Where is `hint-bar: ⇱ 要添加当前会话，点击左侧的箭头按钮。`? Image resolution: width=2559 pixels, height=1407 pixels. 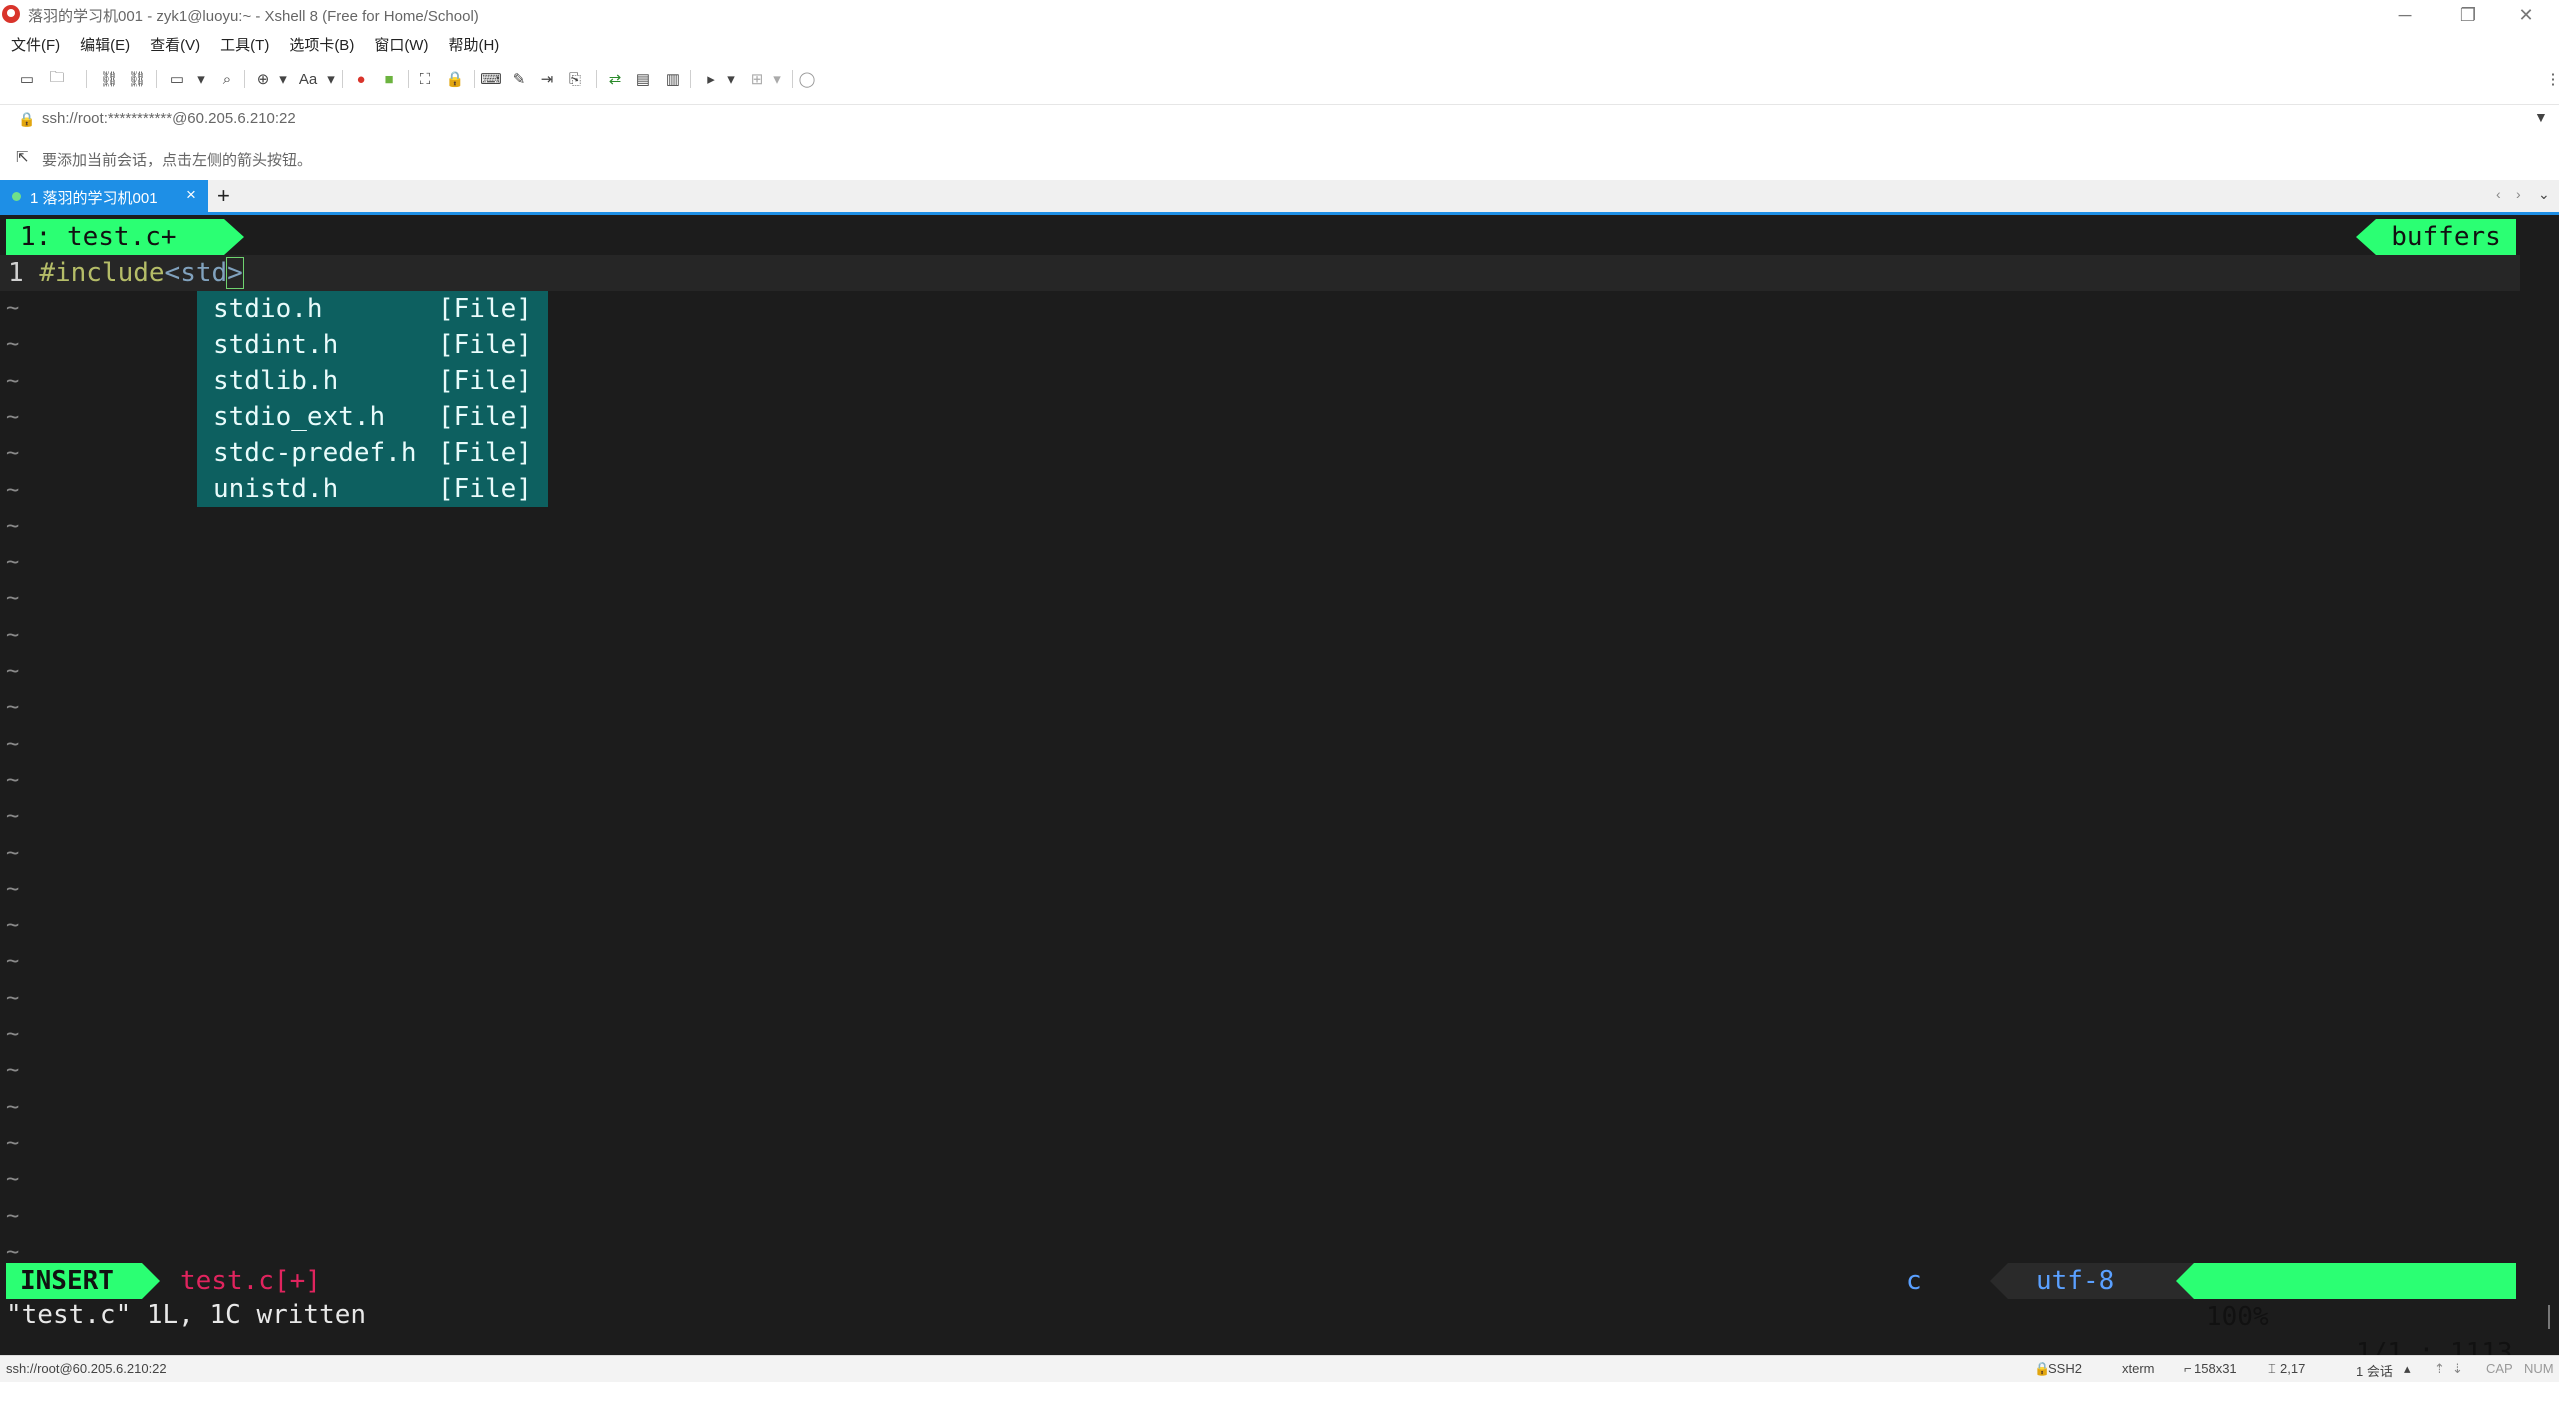 hint-bar: ⇱ 要添加当前会话，点击左侧的箭头按钮。 is located at coordinates (1279, 157).